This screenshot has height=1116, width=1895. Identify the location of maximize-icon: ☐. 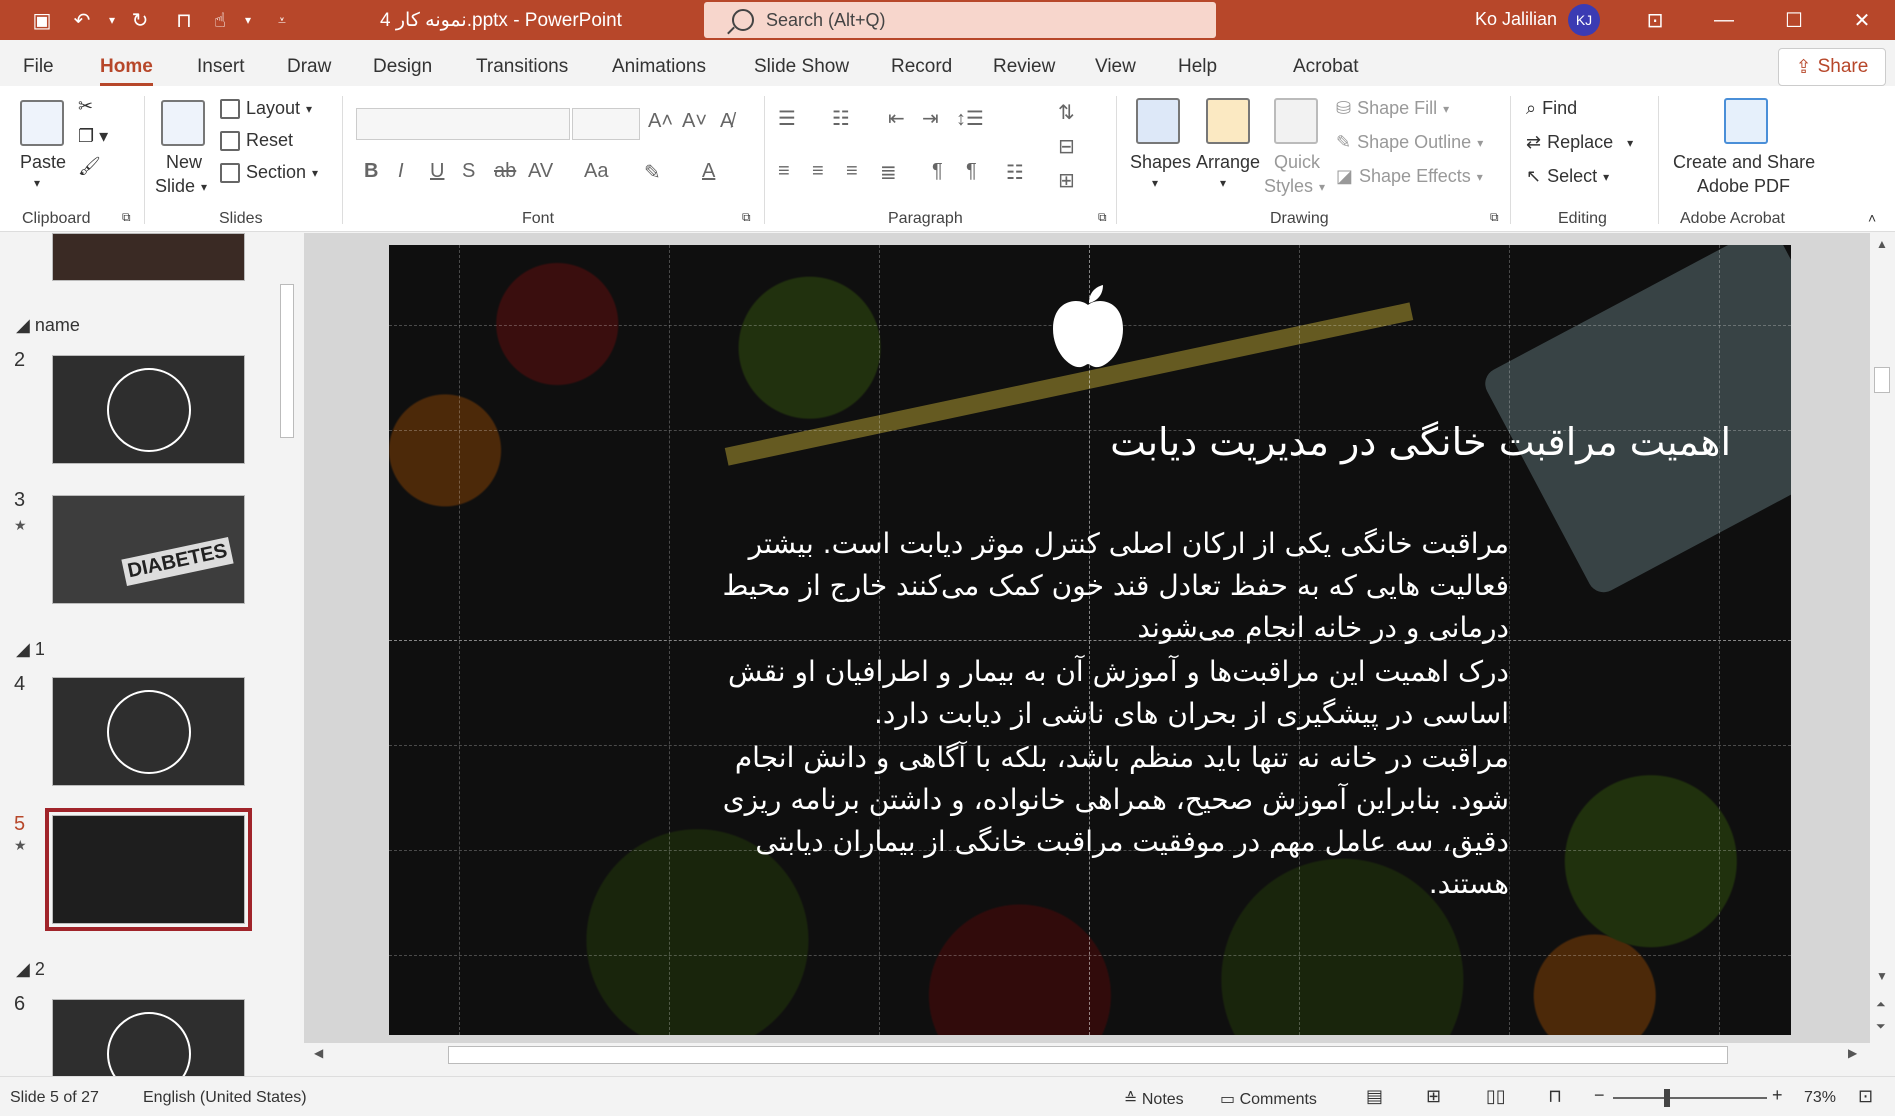
(1794, 20).